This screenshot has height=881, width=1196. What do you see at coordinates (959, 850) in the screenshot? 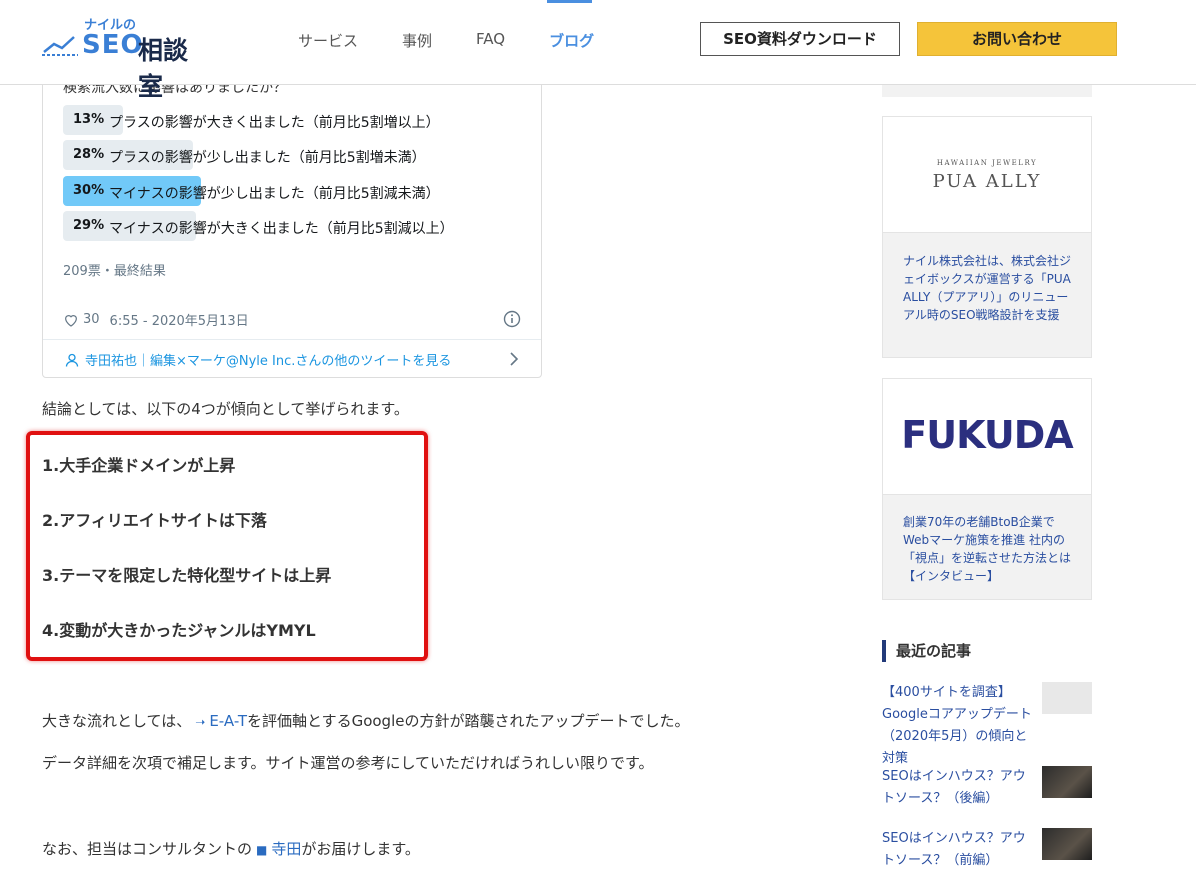
I see `recent-article-title: SEOはインハウス？アウトソース？（前編）` at bounding box center [959, 850].